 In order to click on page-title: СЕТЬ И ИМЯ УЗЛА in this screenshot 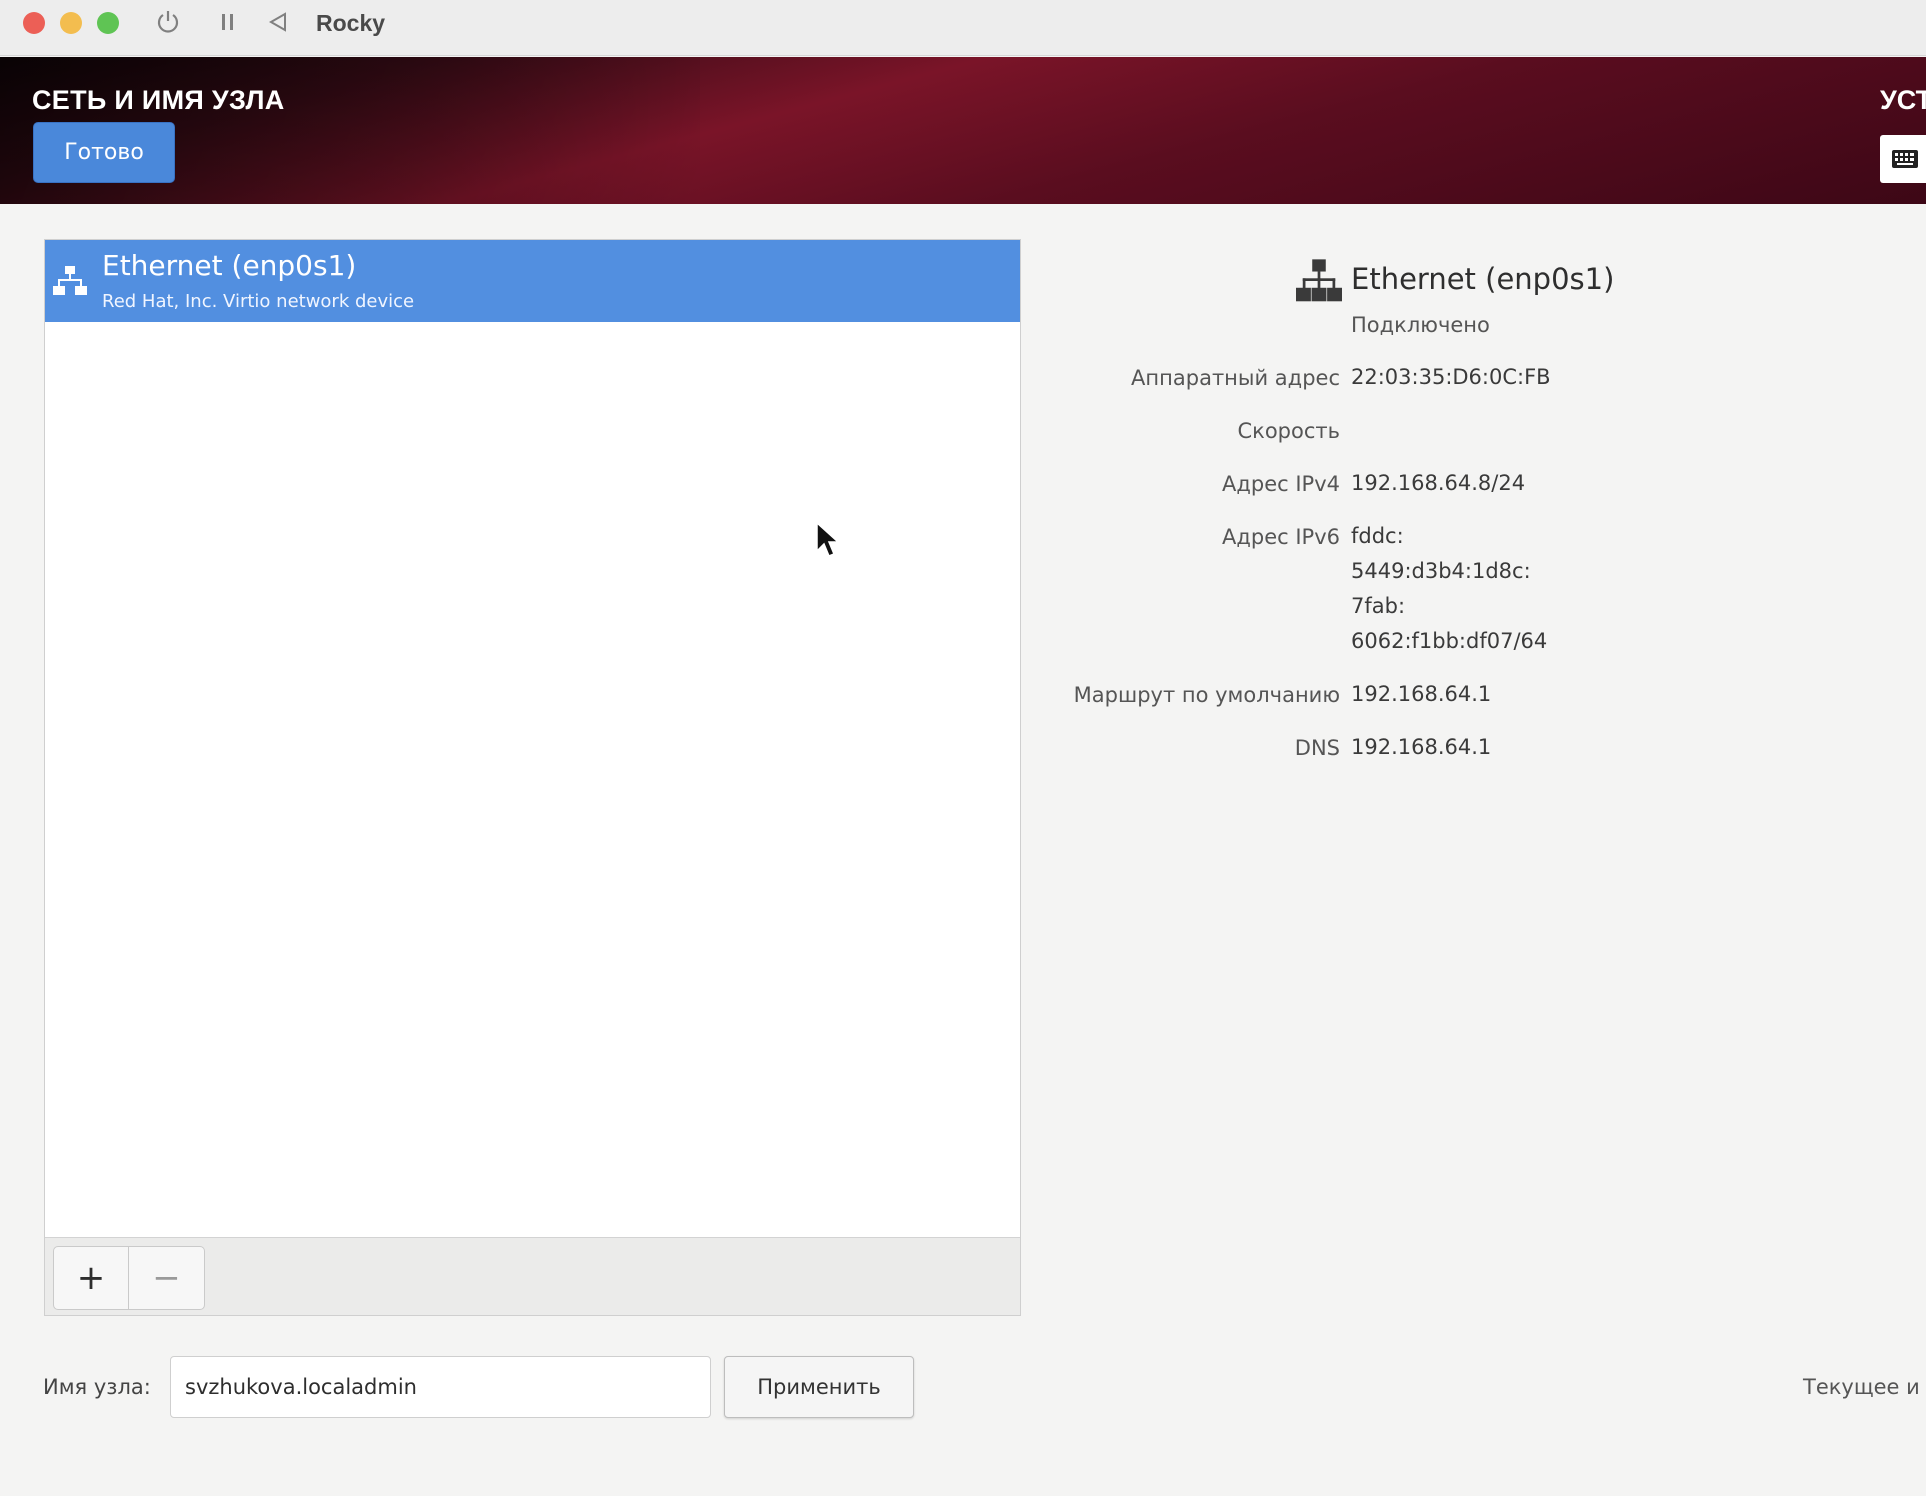, I will do `click(158, 100)`.